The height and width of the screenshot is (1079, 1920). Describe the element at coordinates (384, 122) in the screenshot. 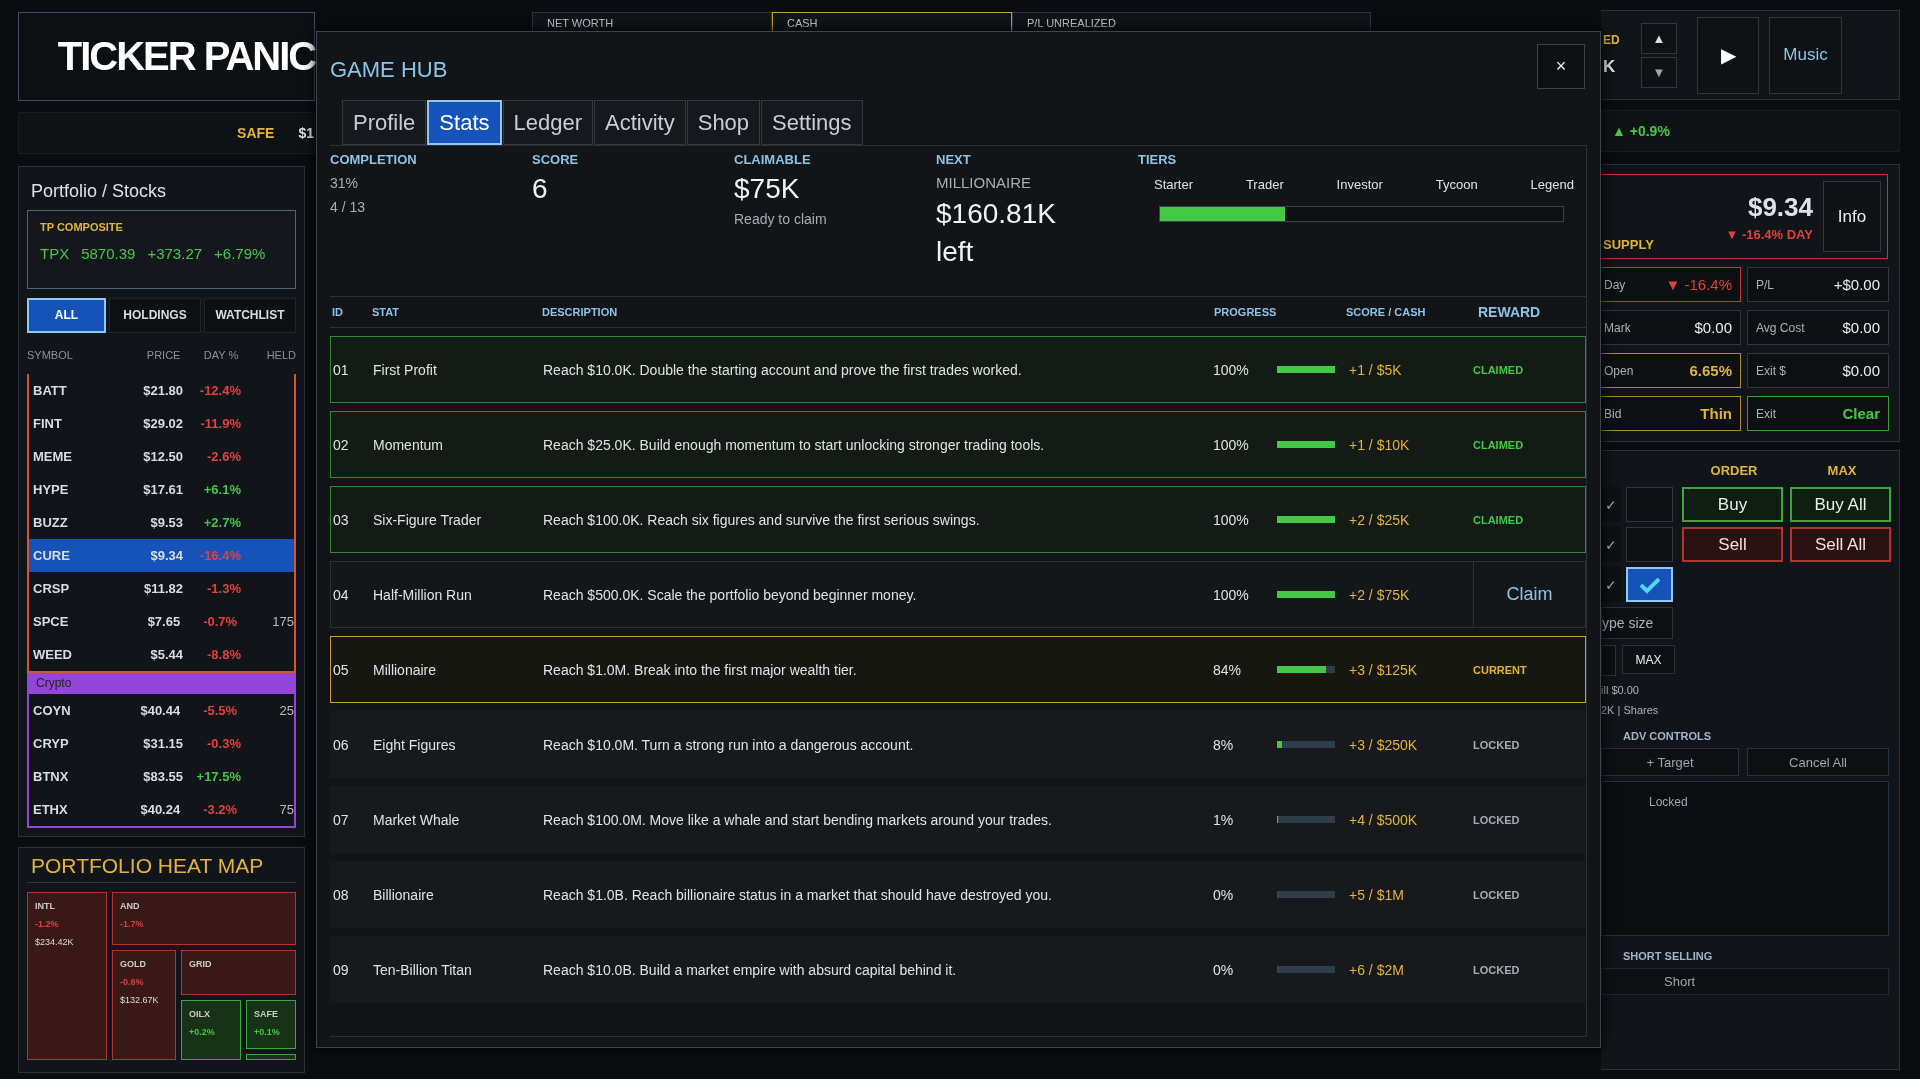

I see `tab: Profile` at that location.